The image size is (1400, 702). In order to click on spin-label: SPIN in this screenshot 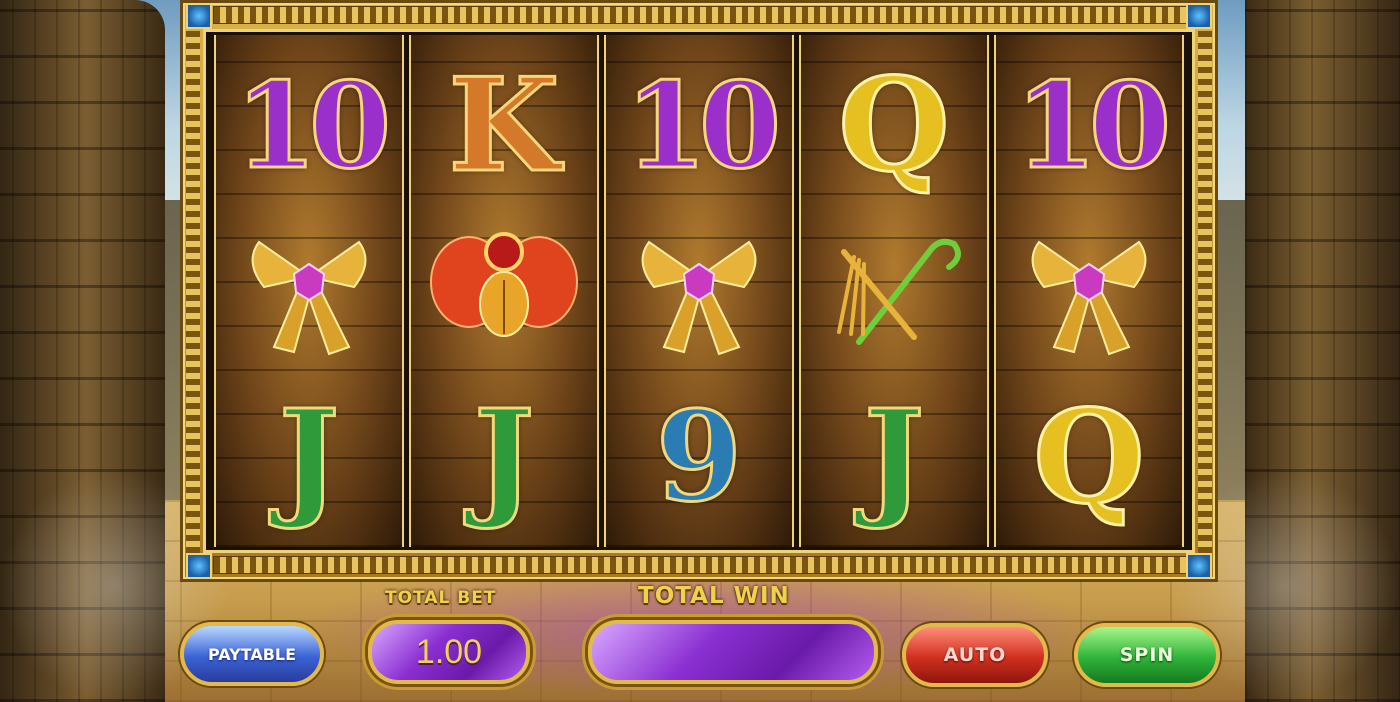, I will do `click(1147, 655)`.